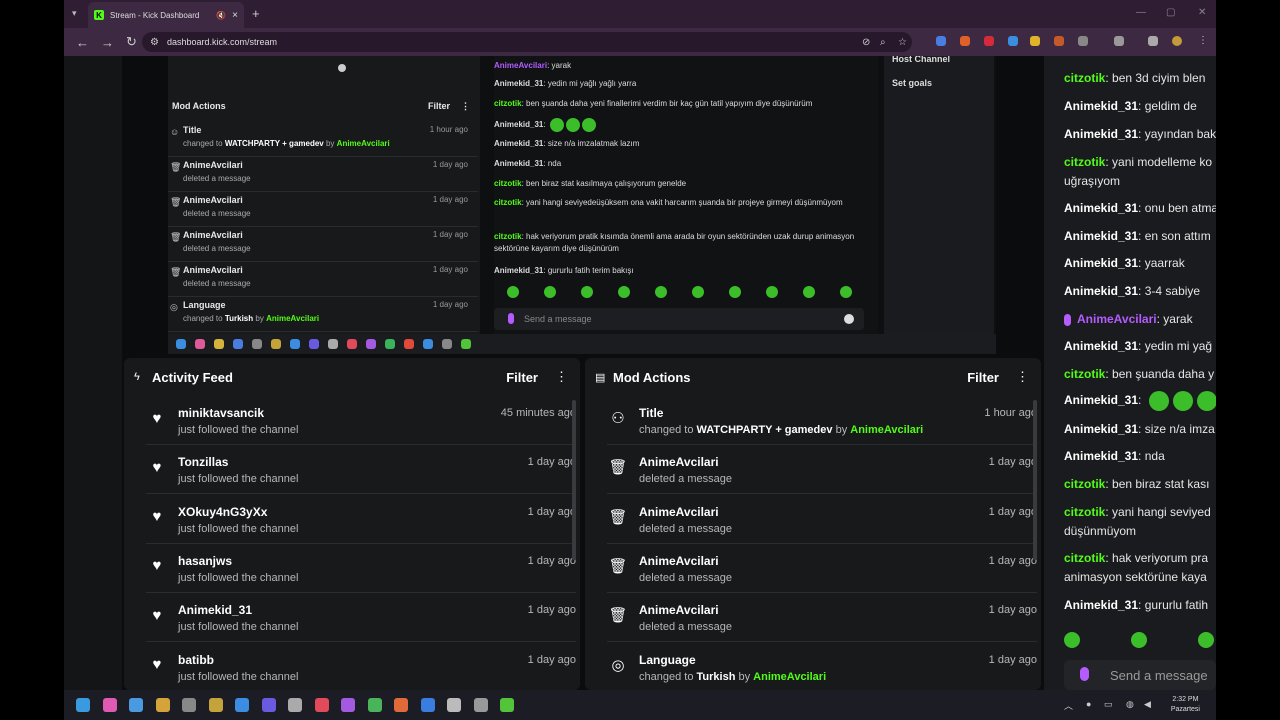 The height and width of the screenshot is (720, 1280). I want to click on mic-icon, so click(1084, 674).